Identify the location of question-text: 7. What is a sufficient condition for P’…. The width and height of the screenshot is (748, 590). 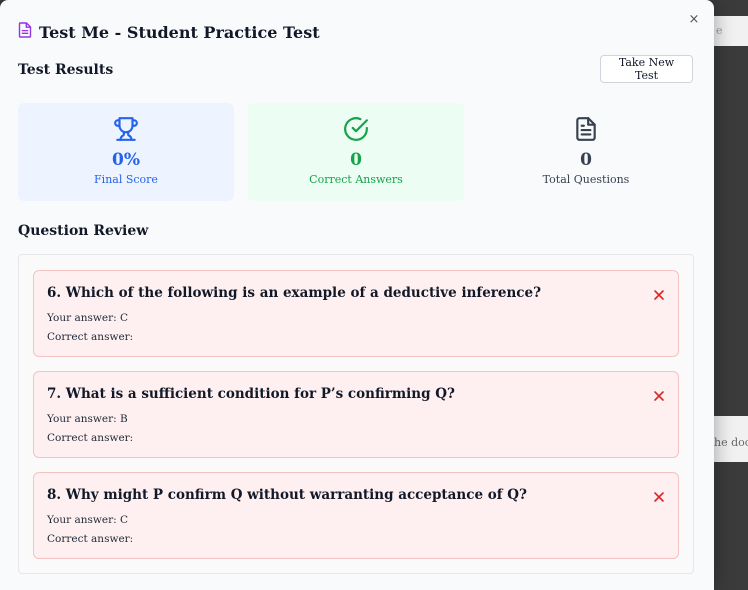
(251, 394).